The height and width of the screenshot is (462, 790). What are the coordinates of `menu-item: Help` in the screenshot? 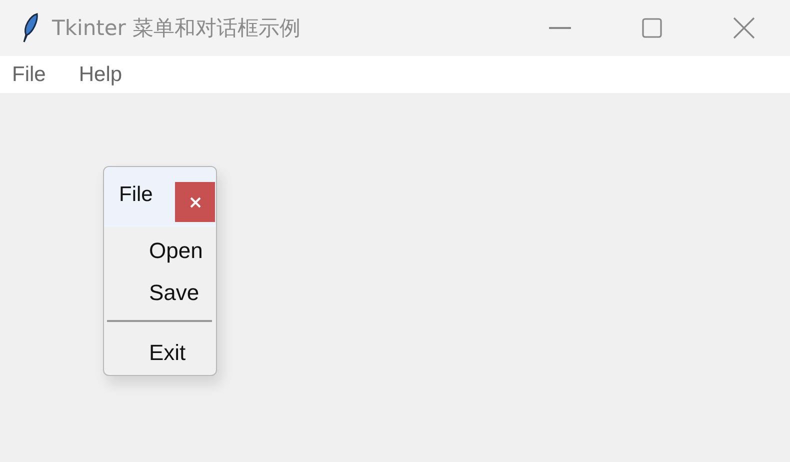 It's located at (100, 74).